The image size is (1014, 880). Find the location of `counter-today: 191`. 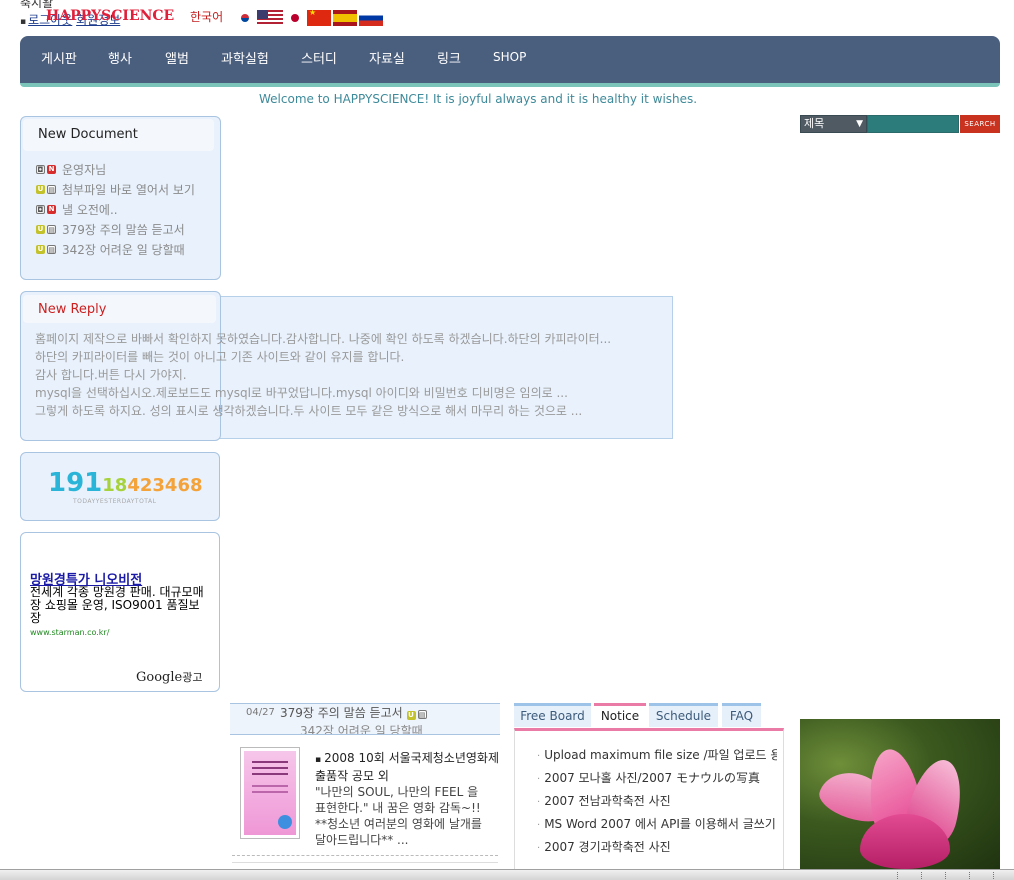

counter-today: 191 is located at coordinates (75, 483).